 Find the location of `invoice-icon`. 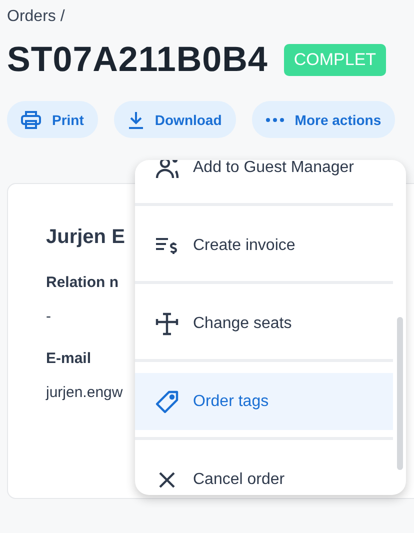

invoice-icon is located at coordinates (167, 246).